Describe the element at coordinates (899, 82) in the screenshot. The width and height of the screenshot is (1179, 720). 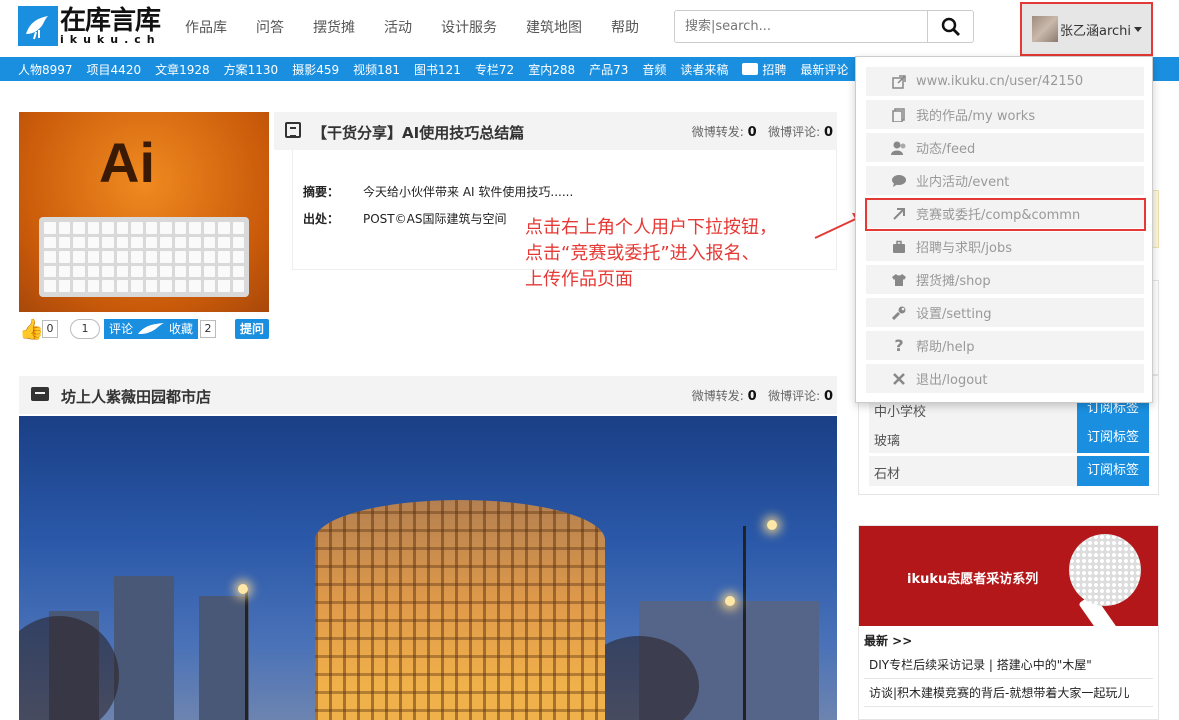
I see `external-link-icon` at that location.